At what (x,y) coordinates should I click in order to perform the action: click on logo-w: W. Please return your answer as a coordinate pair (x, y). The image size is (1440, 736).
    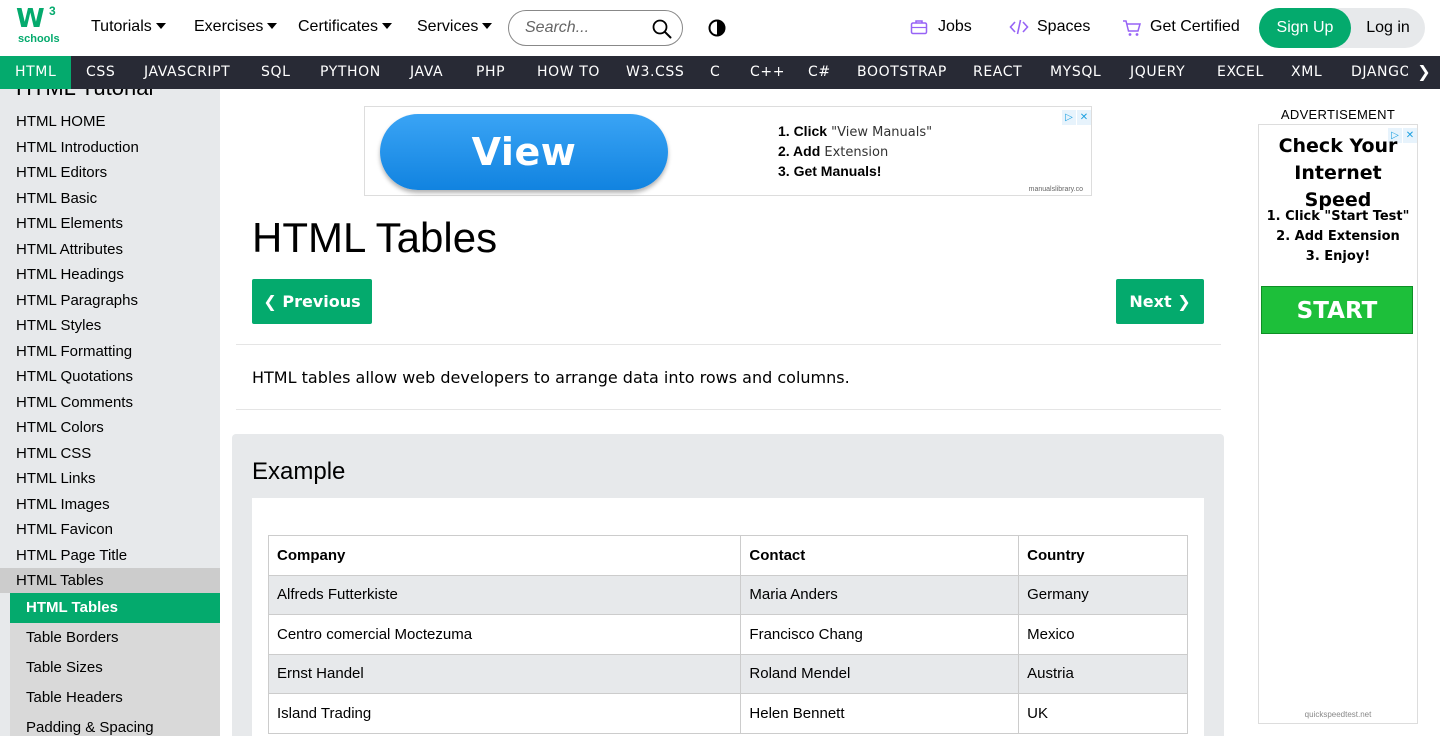
    Looking at the image, I should click on (30, 19).